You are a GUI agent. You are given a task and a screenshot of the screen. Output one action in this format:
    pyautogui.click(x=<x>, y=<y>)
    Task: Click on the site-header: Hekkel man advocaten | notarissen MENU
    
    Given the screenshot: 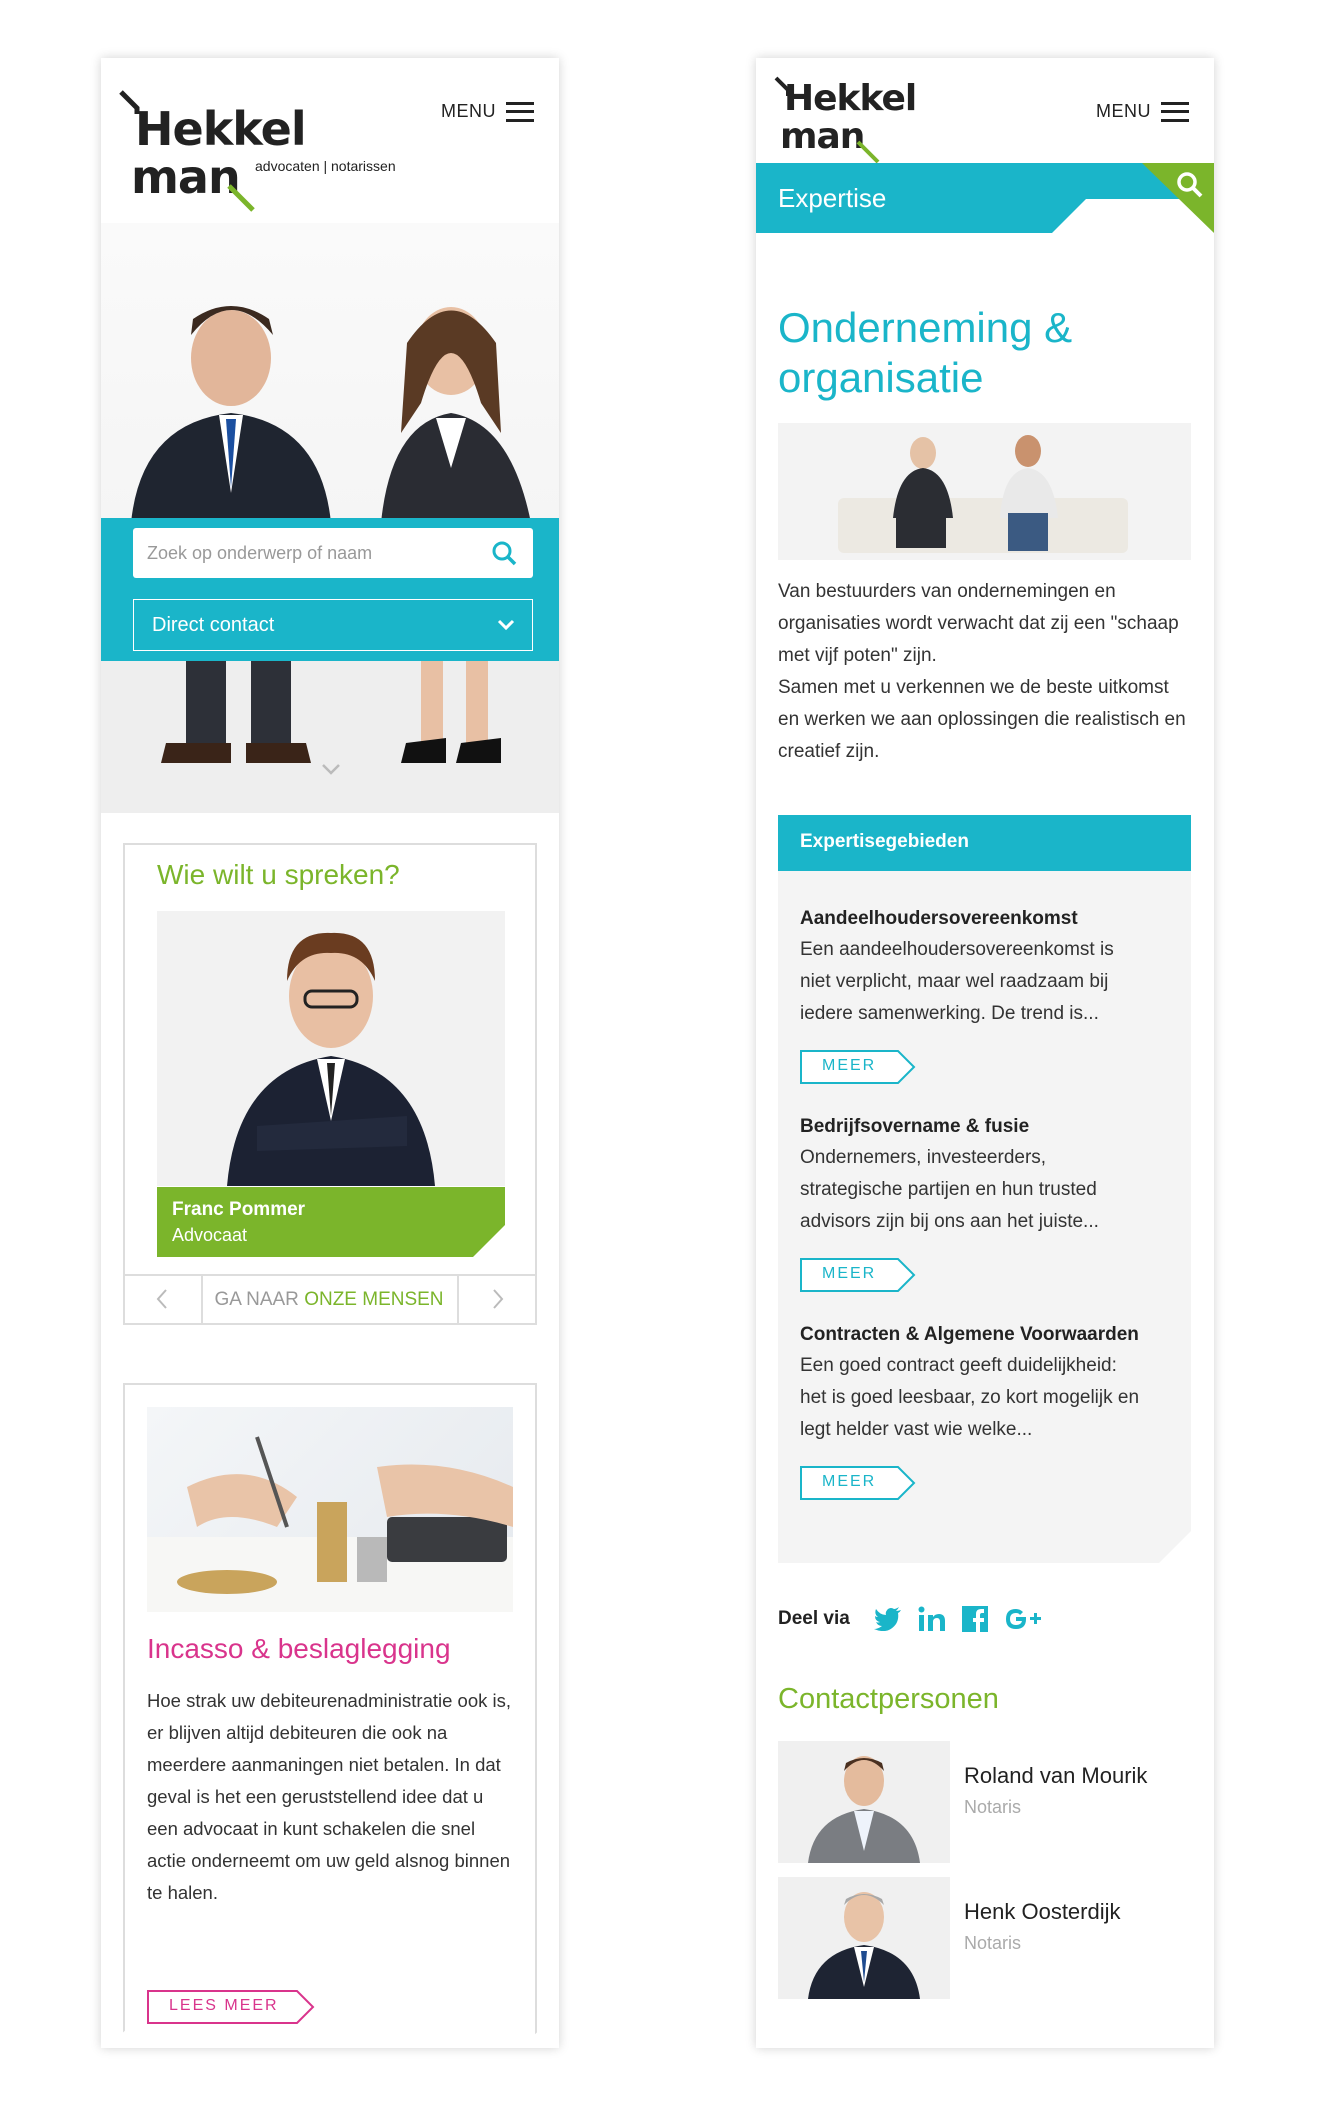 What is the action you would take?
    pyautogui.click(x=330, y=135)
    